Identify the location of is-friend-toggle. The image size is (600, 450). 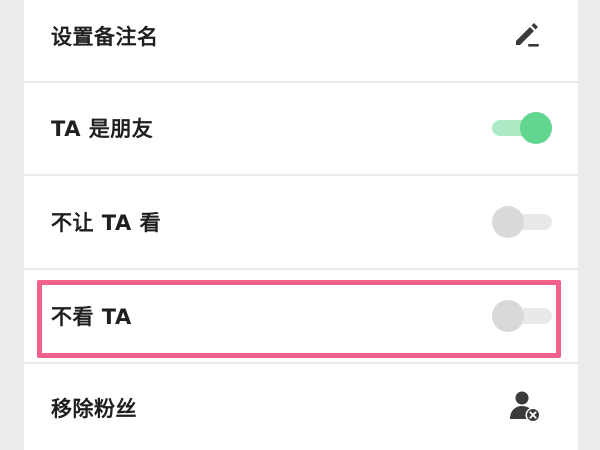
(522, 128).